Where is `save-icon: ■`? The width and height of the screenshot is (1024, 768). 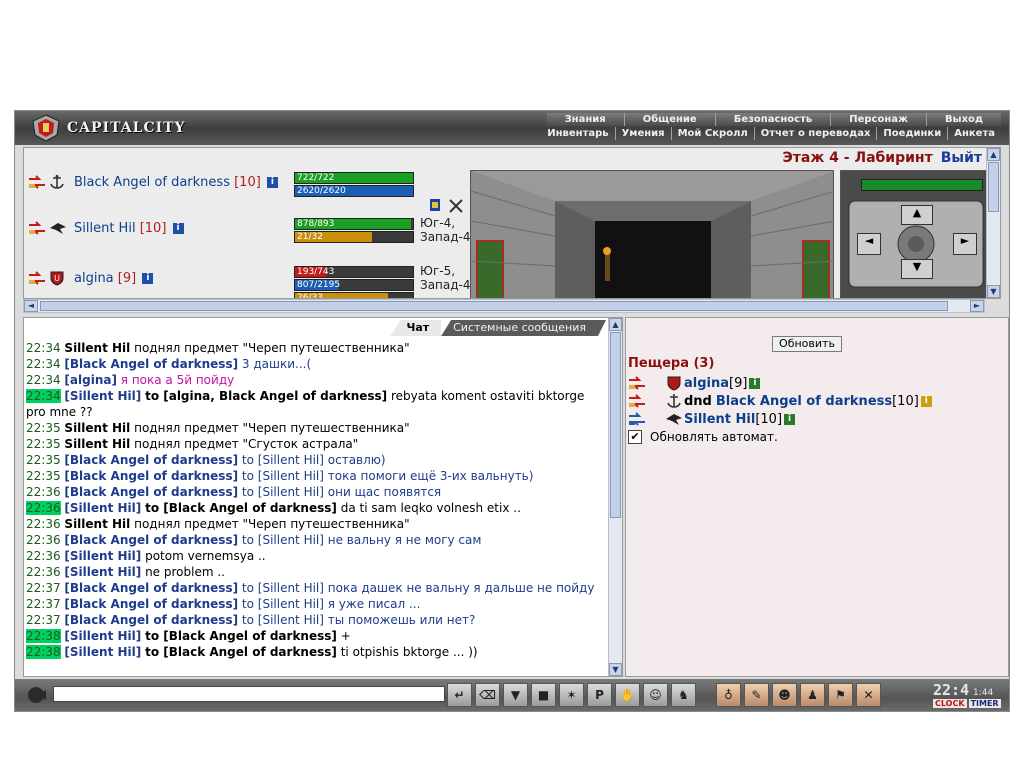
save-icon: ■ is located at coordinates (543, 695).